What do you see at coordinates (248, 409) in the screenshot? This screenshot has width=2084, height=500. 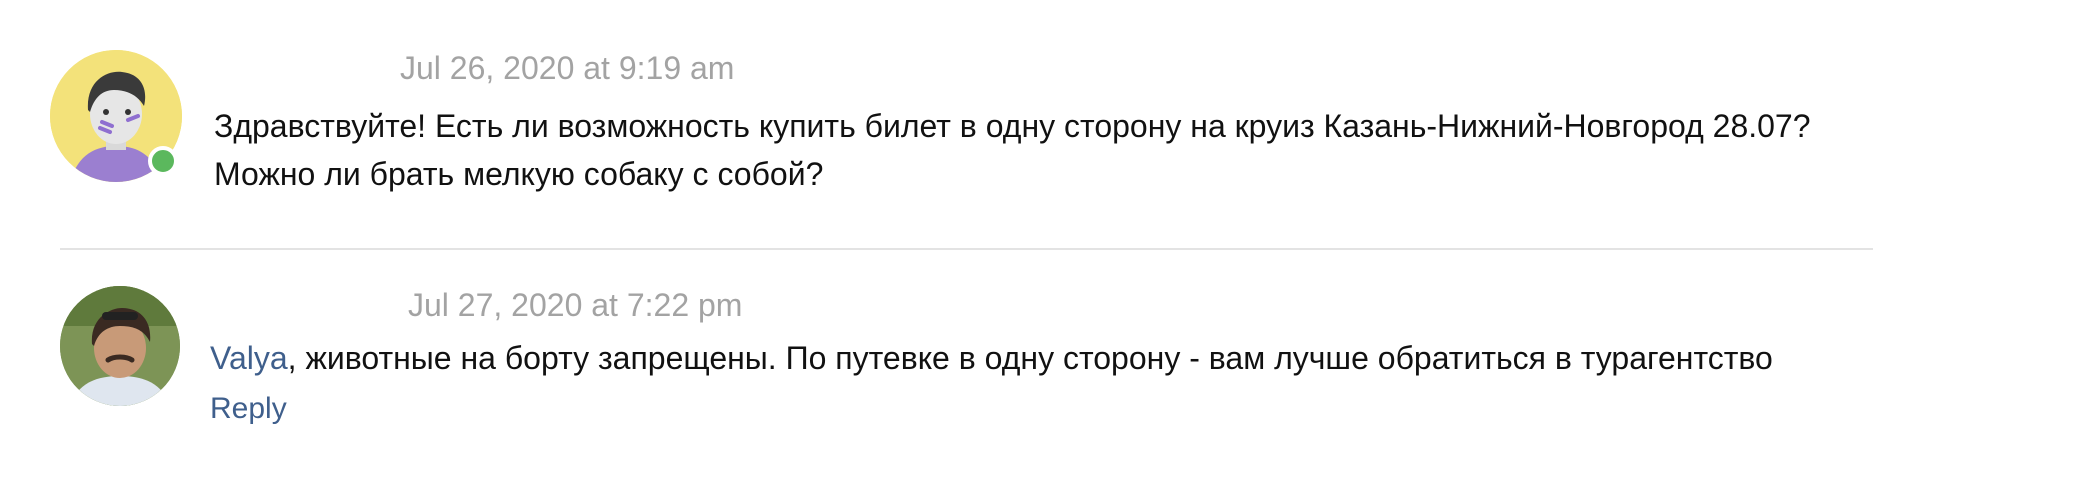 I see `reply-button: Reply` at bounding box center [248, 409].